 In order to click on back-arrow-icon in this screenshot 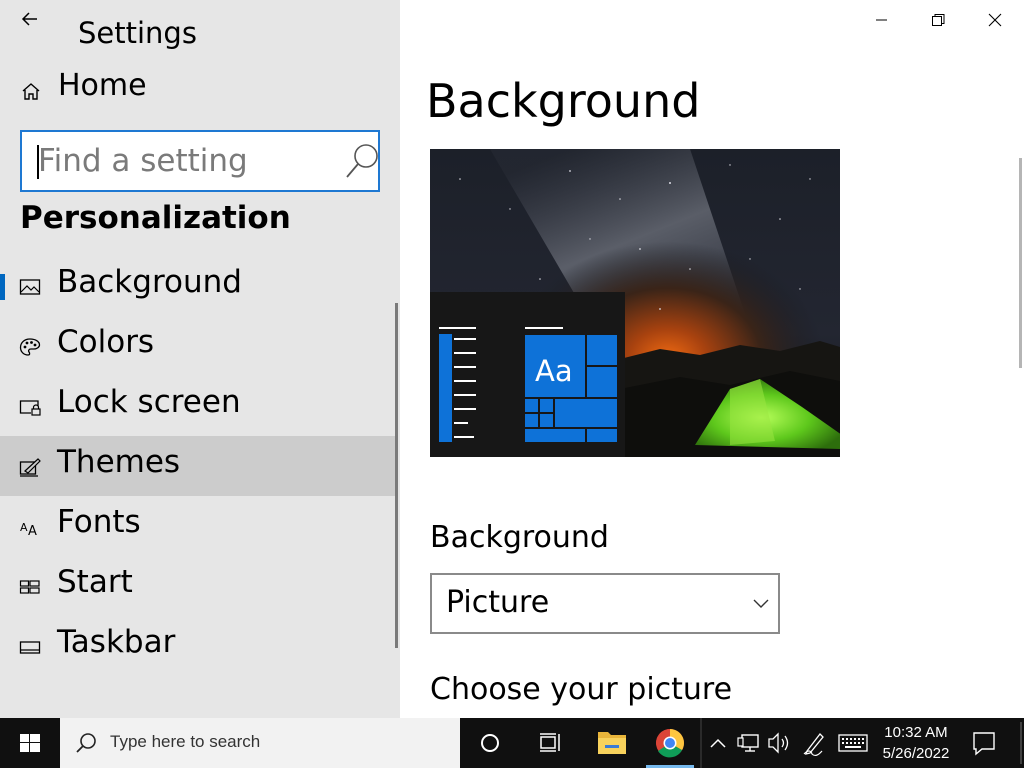, I will do `click(29, 19)`.